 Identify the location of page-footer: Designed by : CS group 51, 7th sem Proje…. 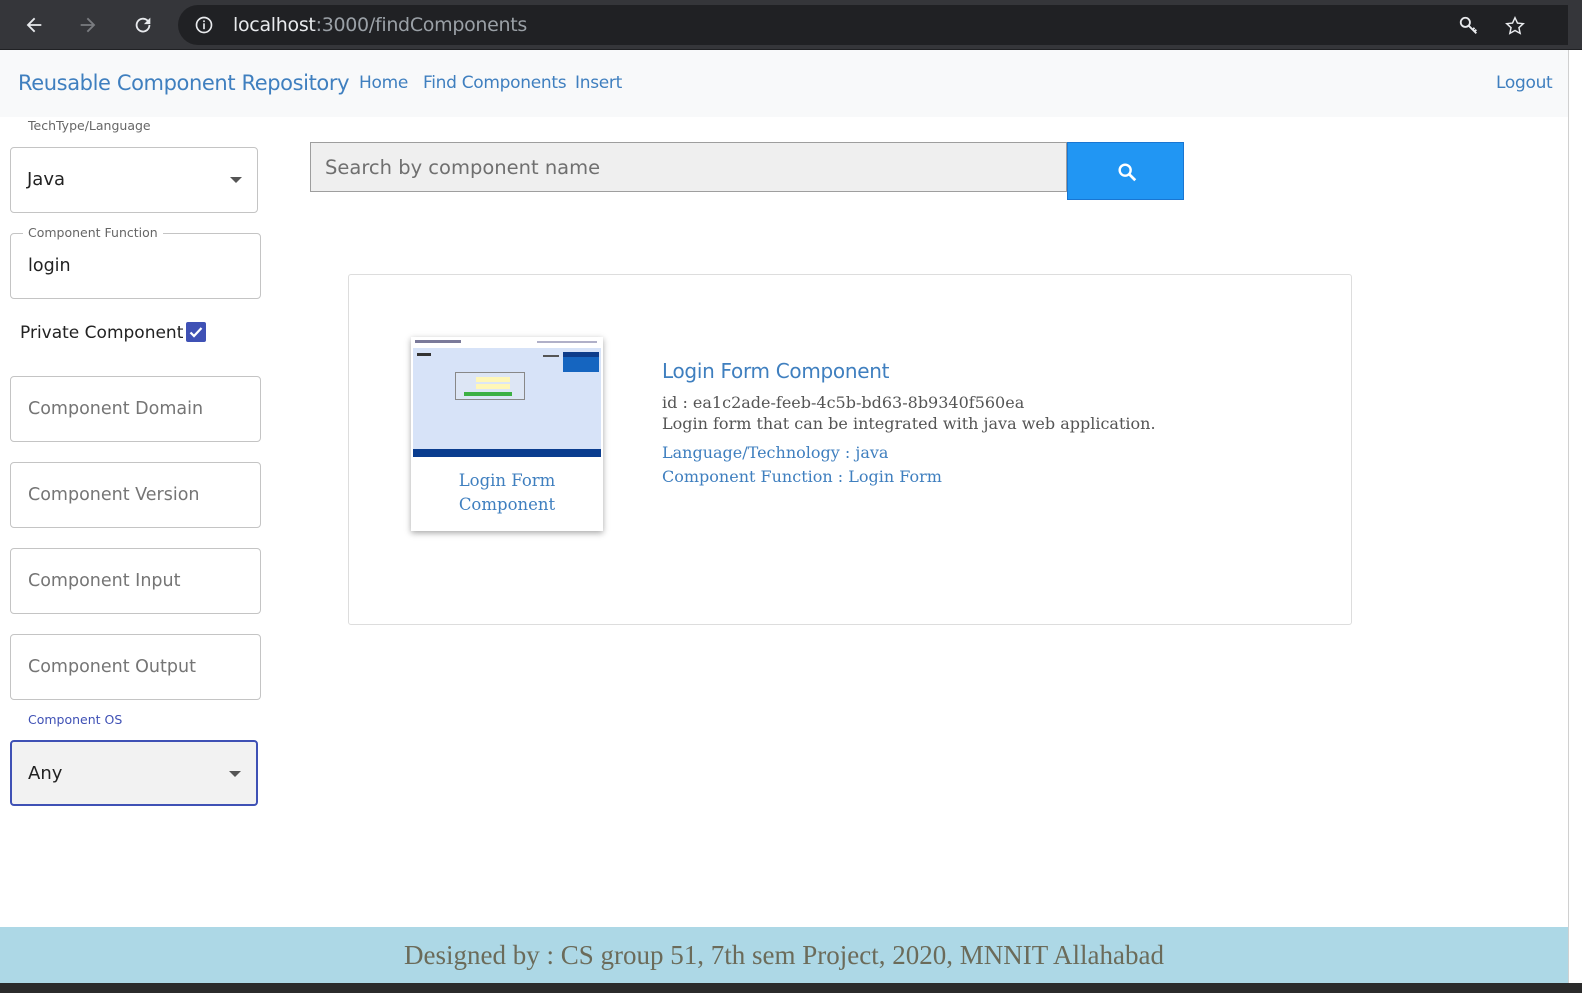
(784, 955).